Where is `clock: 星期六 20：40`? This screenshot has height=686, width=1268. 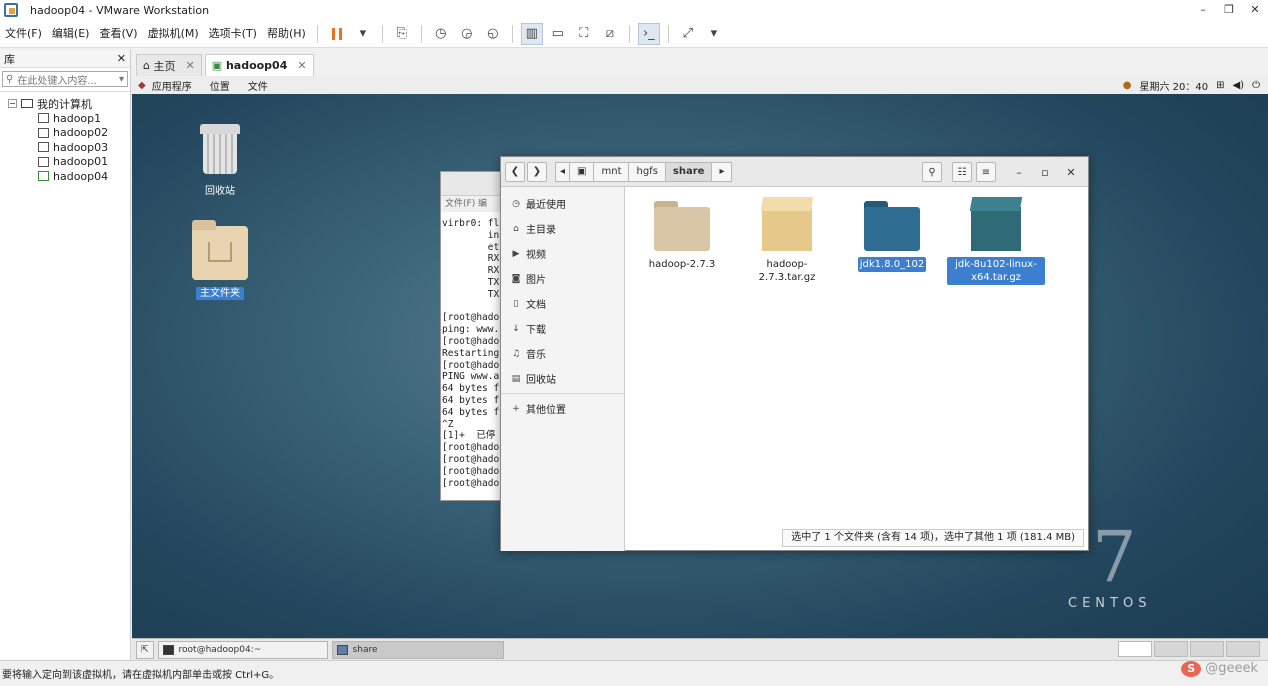
clock: 星期六 20：40 is located at coordinates (1173, 85).